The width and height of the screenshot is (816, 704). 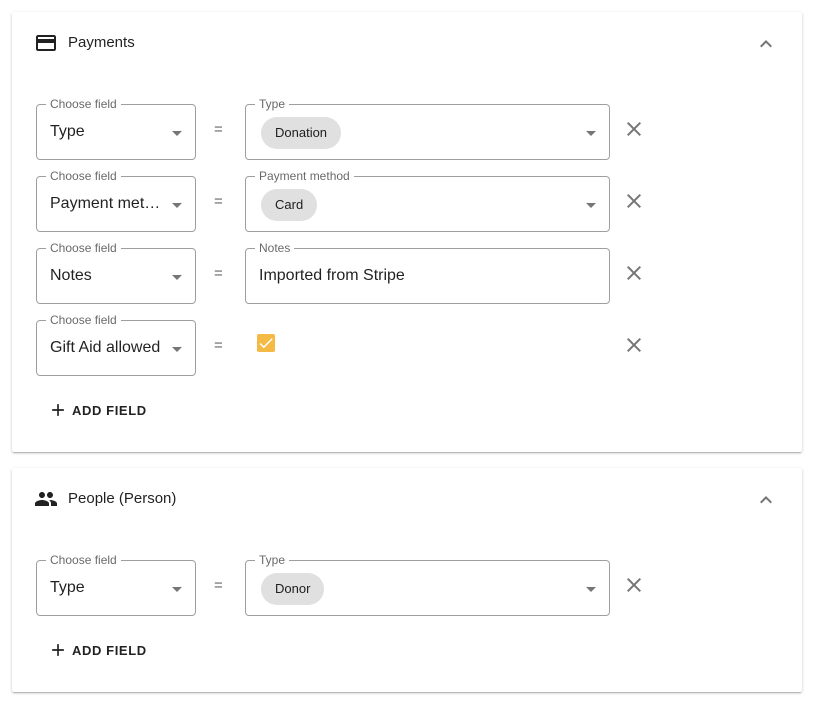 I want to click on donation-chip: Donation, so click(x=301, y=133).